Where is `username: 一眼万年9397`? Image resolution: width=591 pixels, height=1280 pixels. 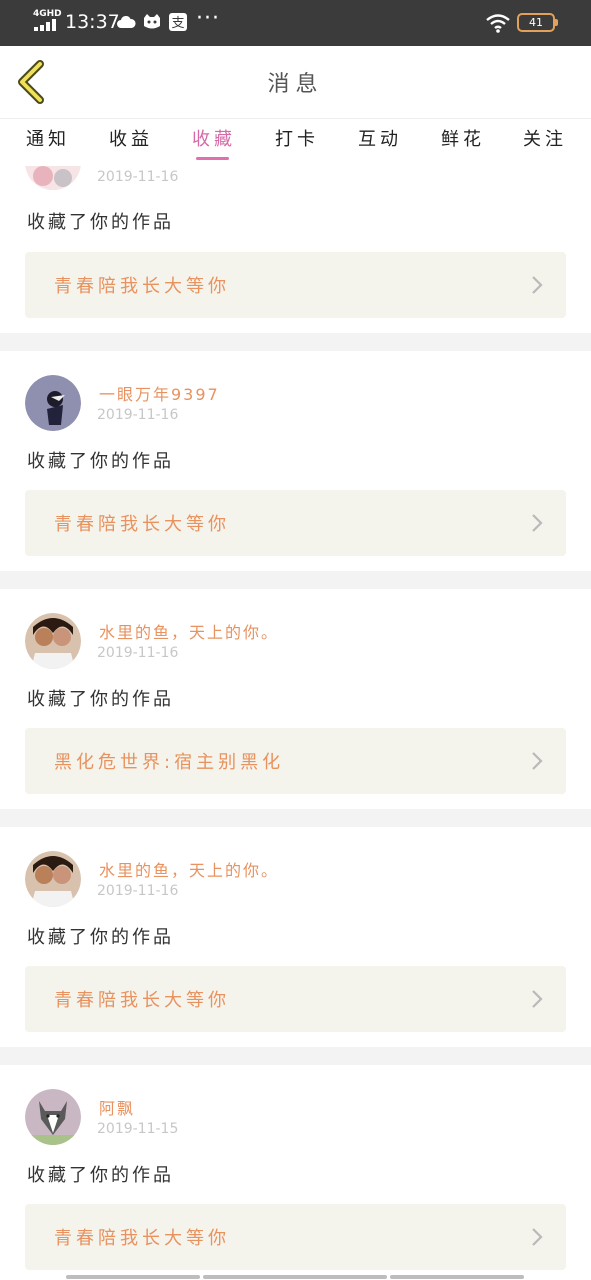 username: 一眼万年9397 is located at coordinates (159, 393).